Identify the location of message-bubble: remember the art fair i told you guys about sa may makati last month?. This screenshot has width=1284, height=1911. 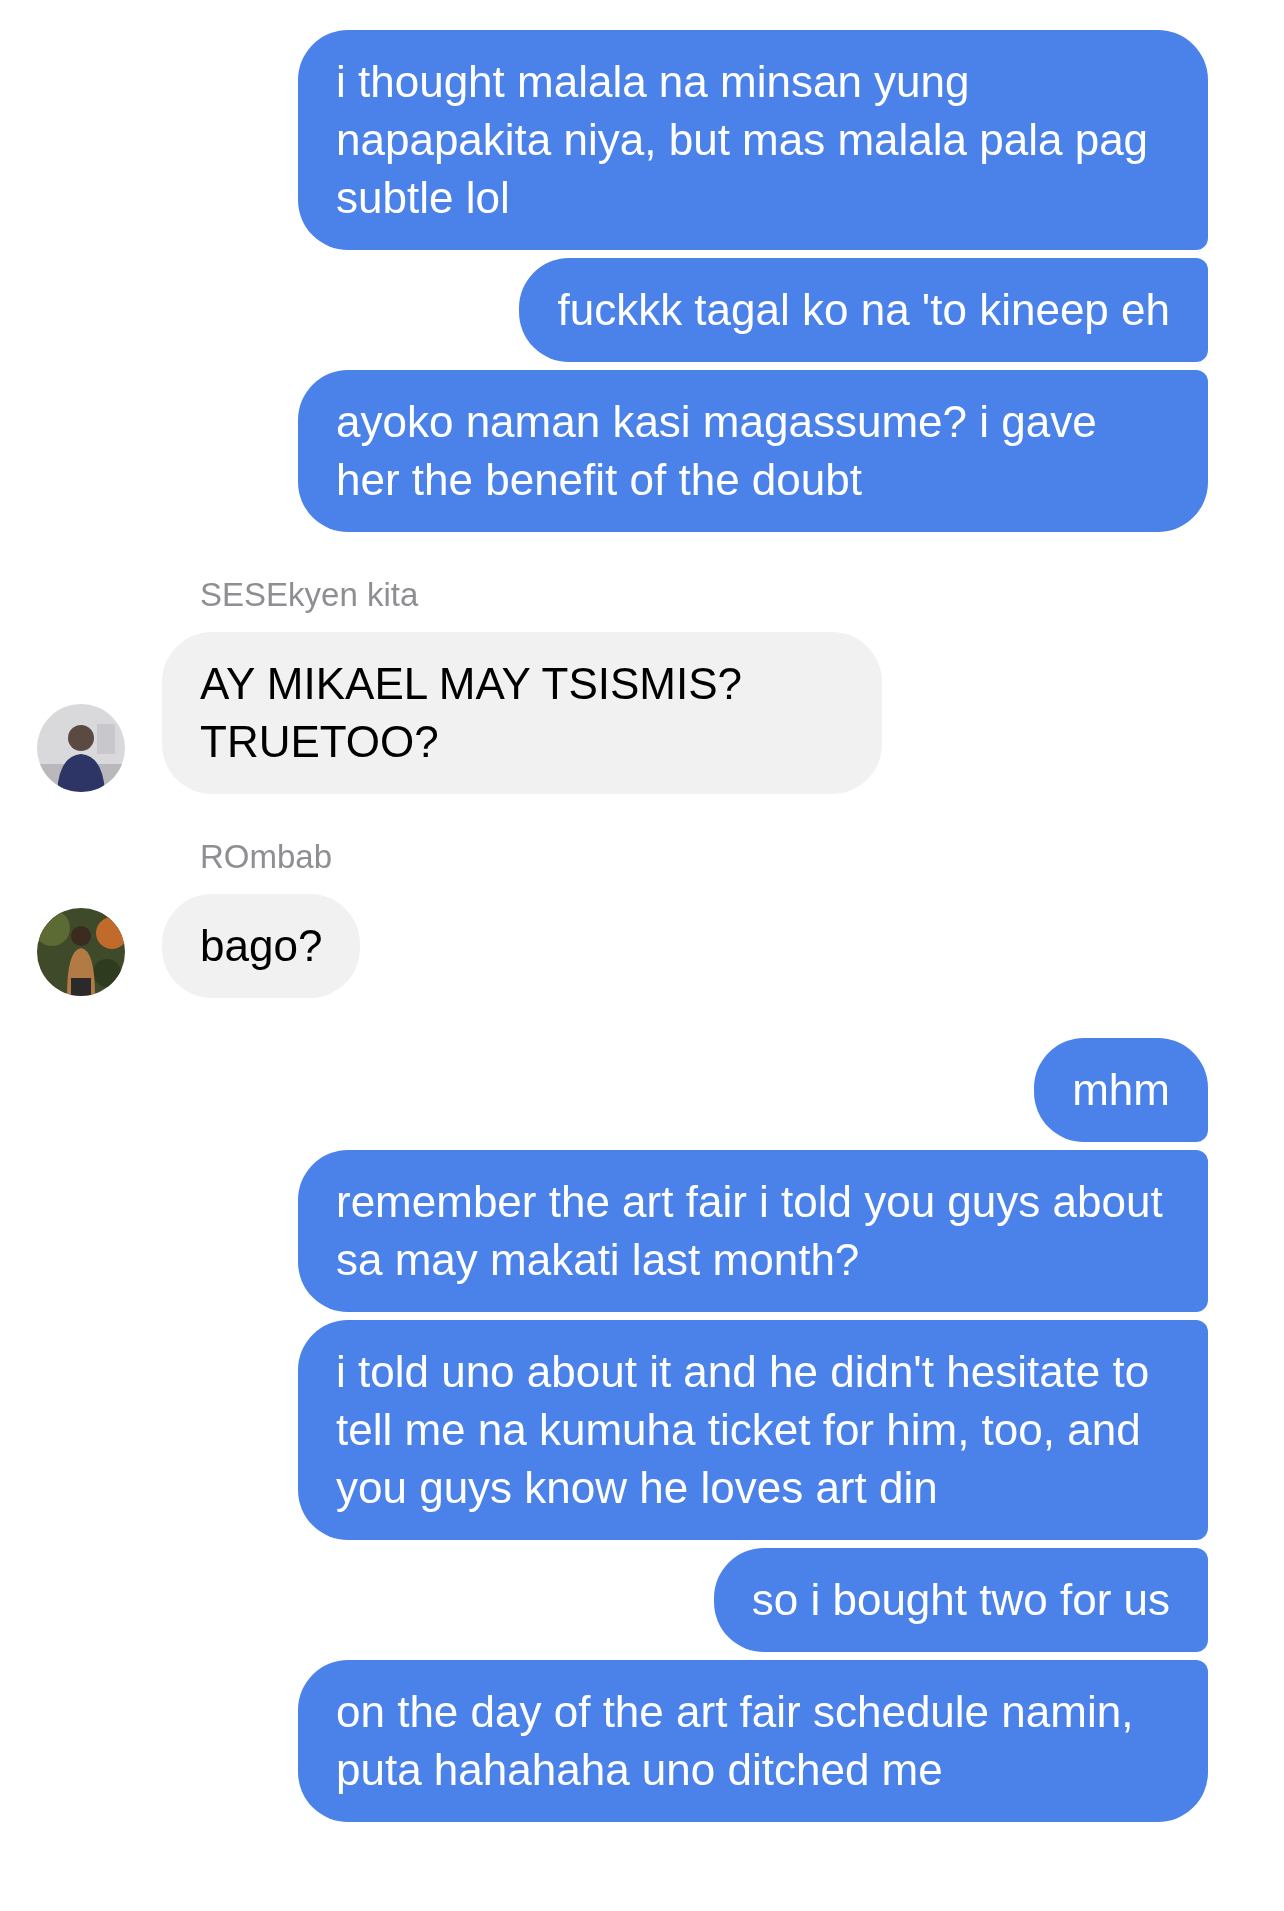
(753, 1231).